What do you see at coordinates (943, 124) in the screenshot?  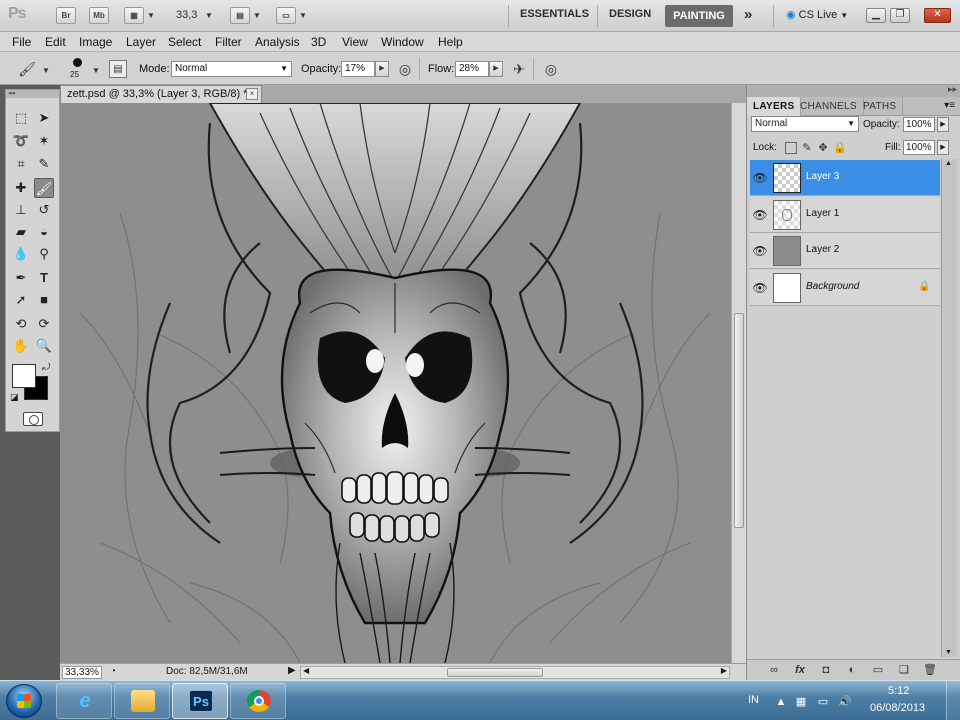 I see `layer-opacity-slider-toggle: ▶` at bounding box center [943, 124].